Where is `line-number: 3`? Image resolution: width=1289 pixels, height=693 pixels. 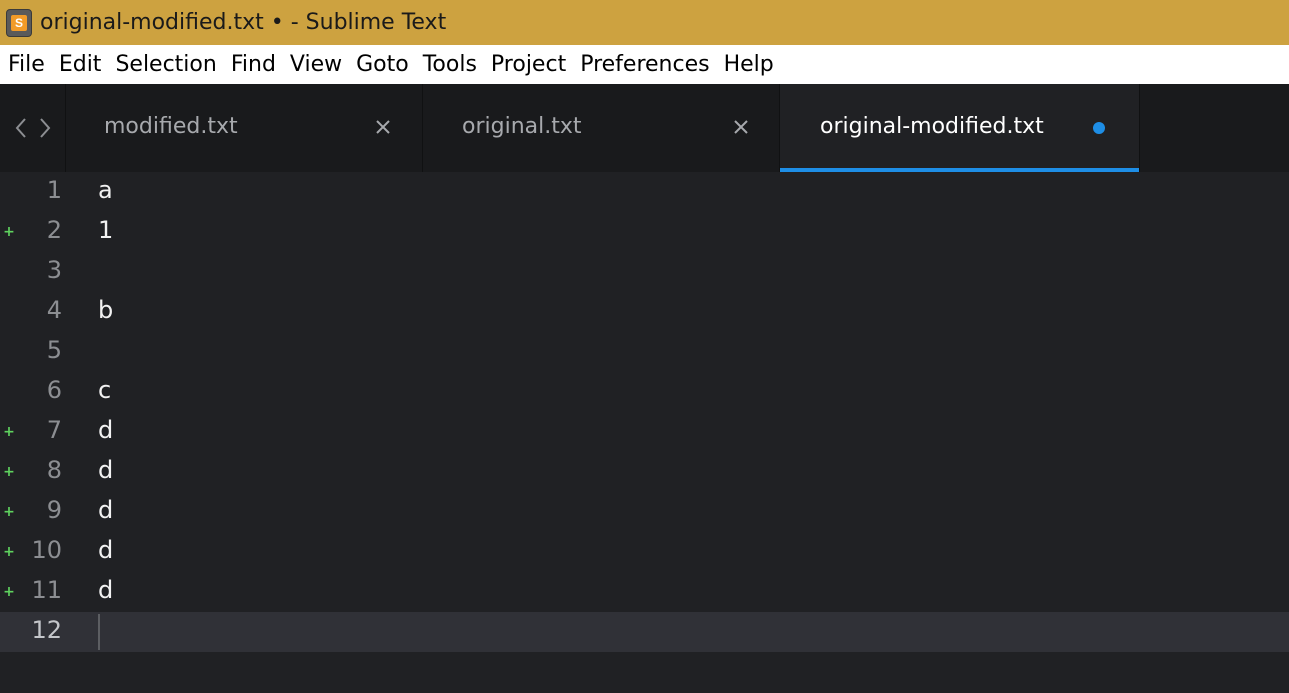
line-number: 3 is located at coordinates (54, 270).